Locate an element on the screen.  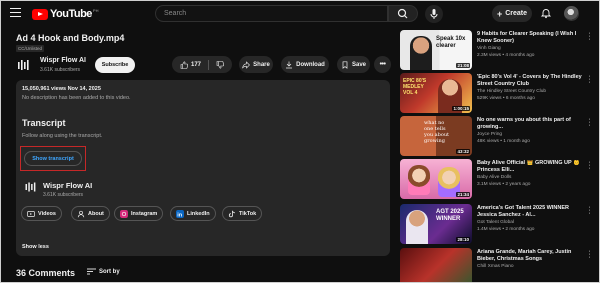
search-icon is located at coordinates (402, 13).